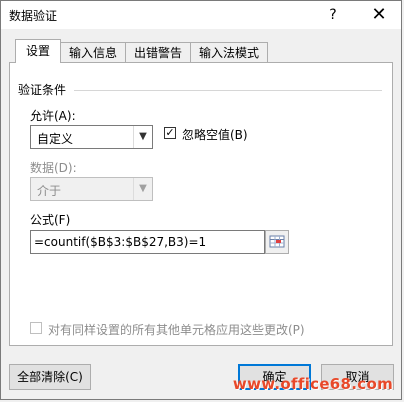 Image resolution: width=404 pixels, height=402 pixels. I want to click on help-button: ?, so click(333, 15).